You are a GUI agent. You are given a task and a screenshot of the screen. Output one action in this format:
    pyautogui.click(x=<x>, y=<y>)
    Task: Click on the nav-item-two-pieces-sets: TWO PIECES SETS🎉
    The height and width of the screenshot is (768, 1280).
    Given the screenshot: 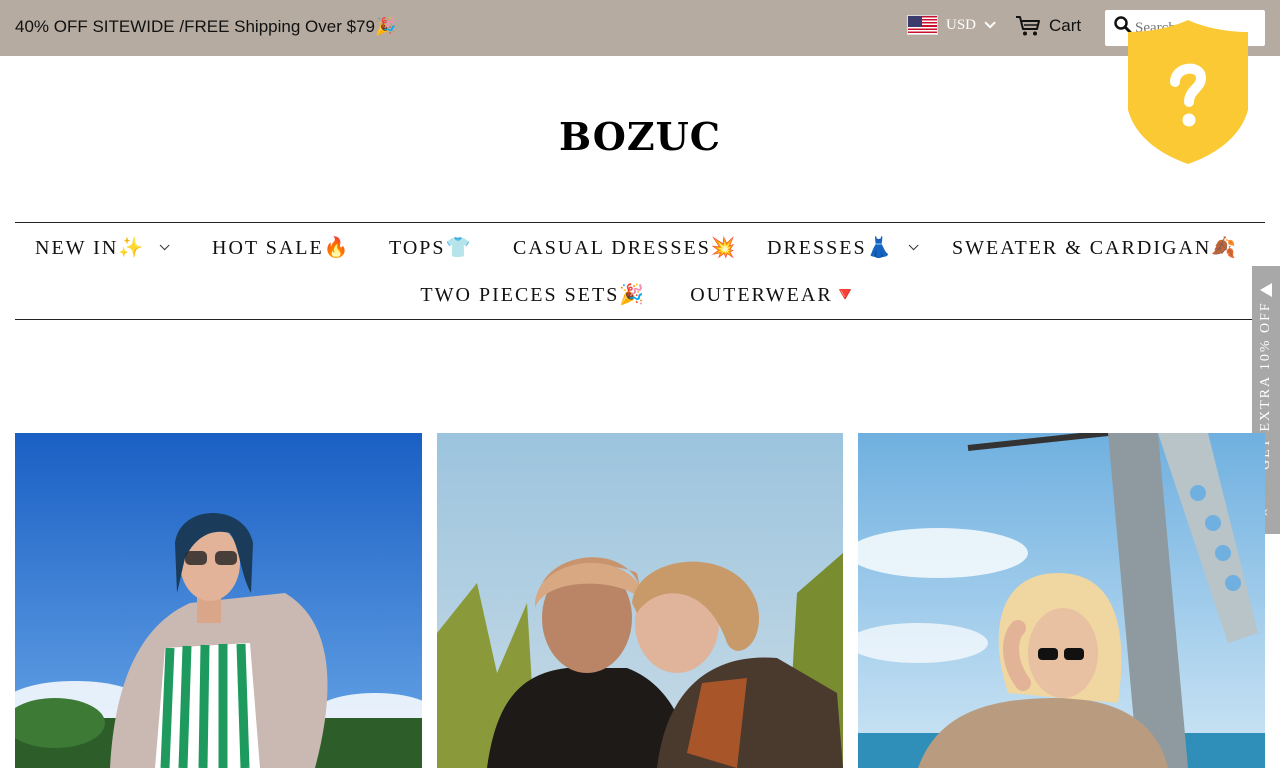 What is the action you would take?
    pyautogui.click(x=533, y=294)
    